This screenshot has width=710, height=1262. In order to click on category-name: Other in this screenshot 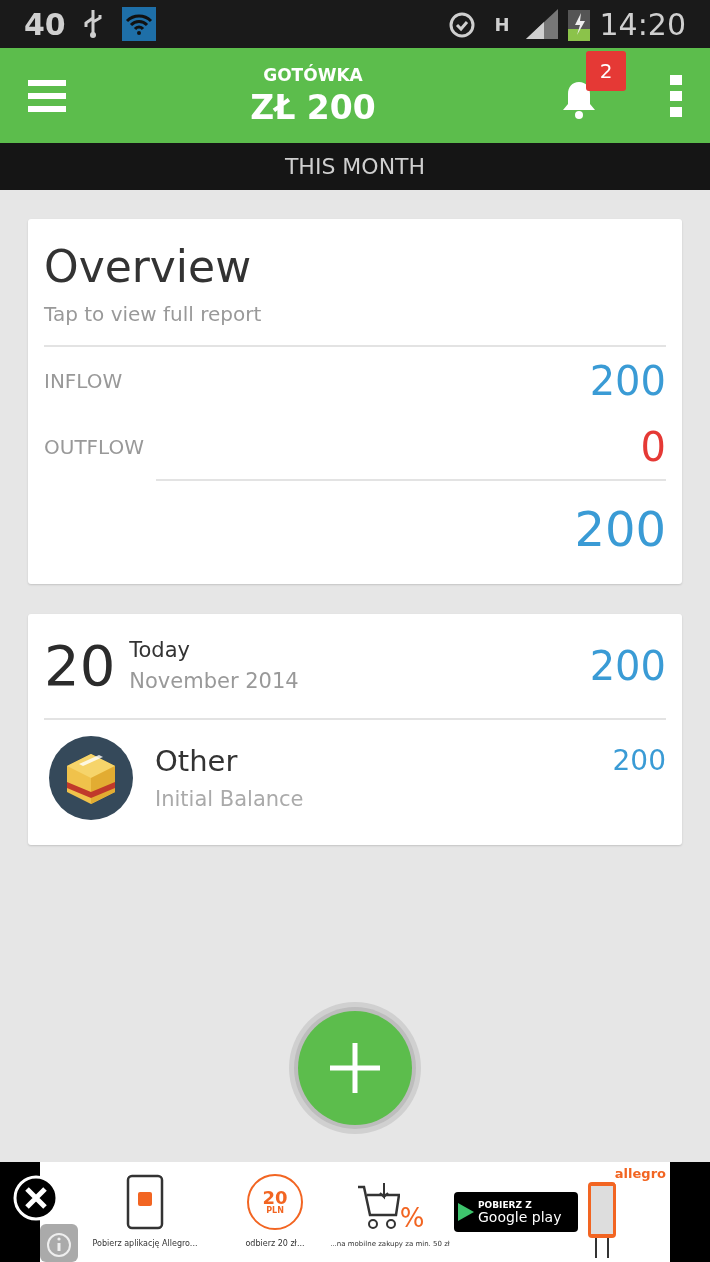, I will do `click(197, 761)`.